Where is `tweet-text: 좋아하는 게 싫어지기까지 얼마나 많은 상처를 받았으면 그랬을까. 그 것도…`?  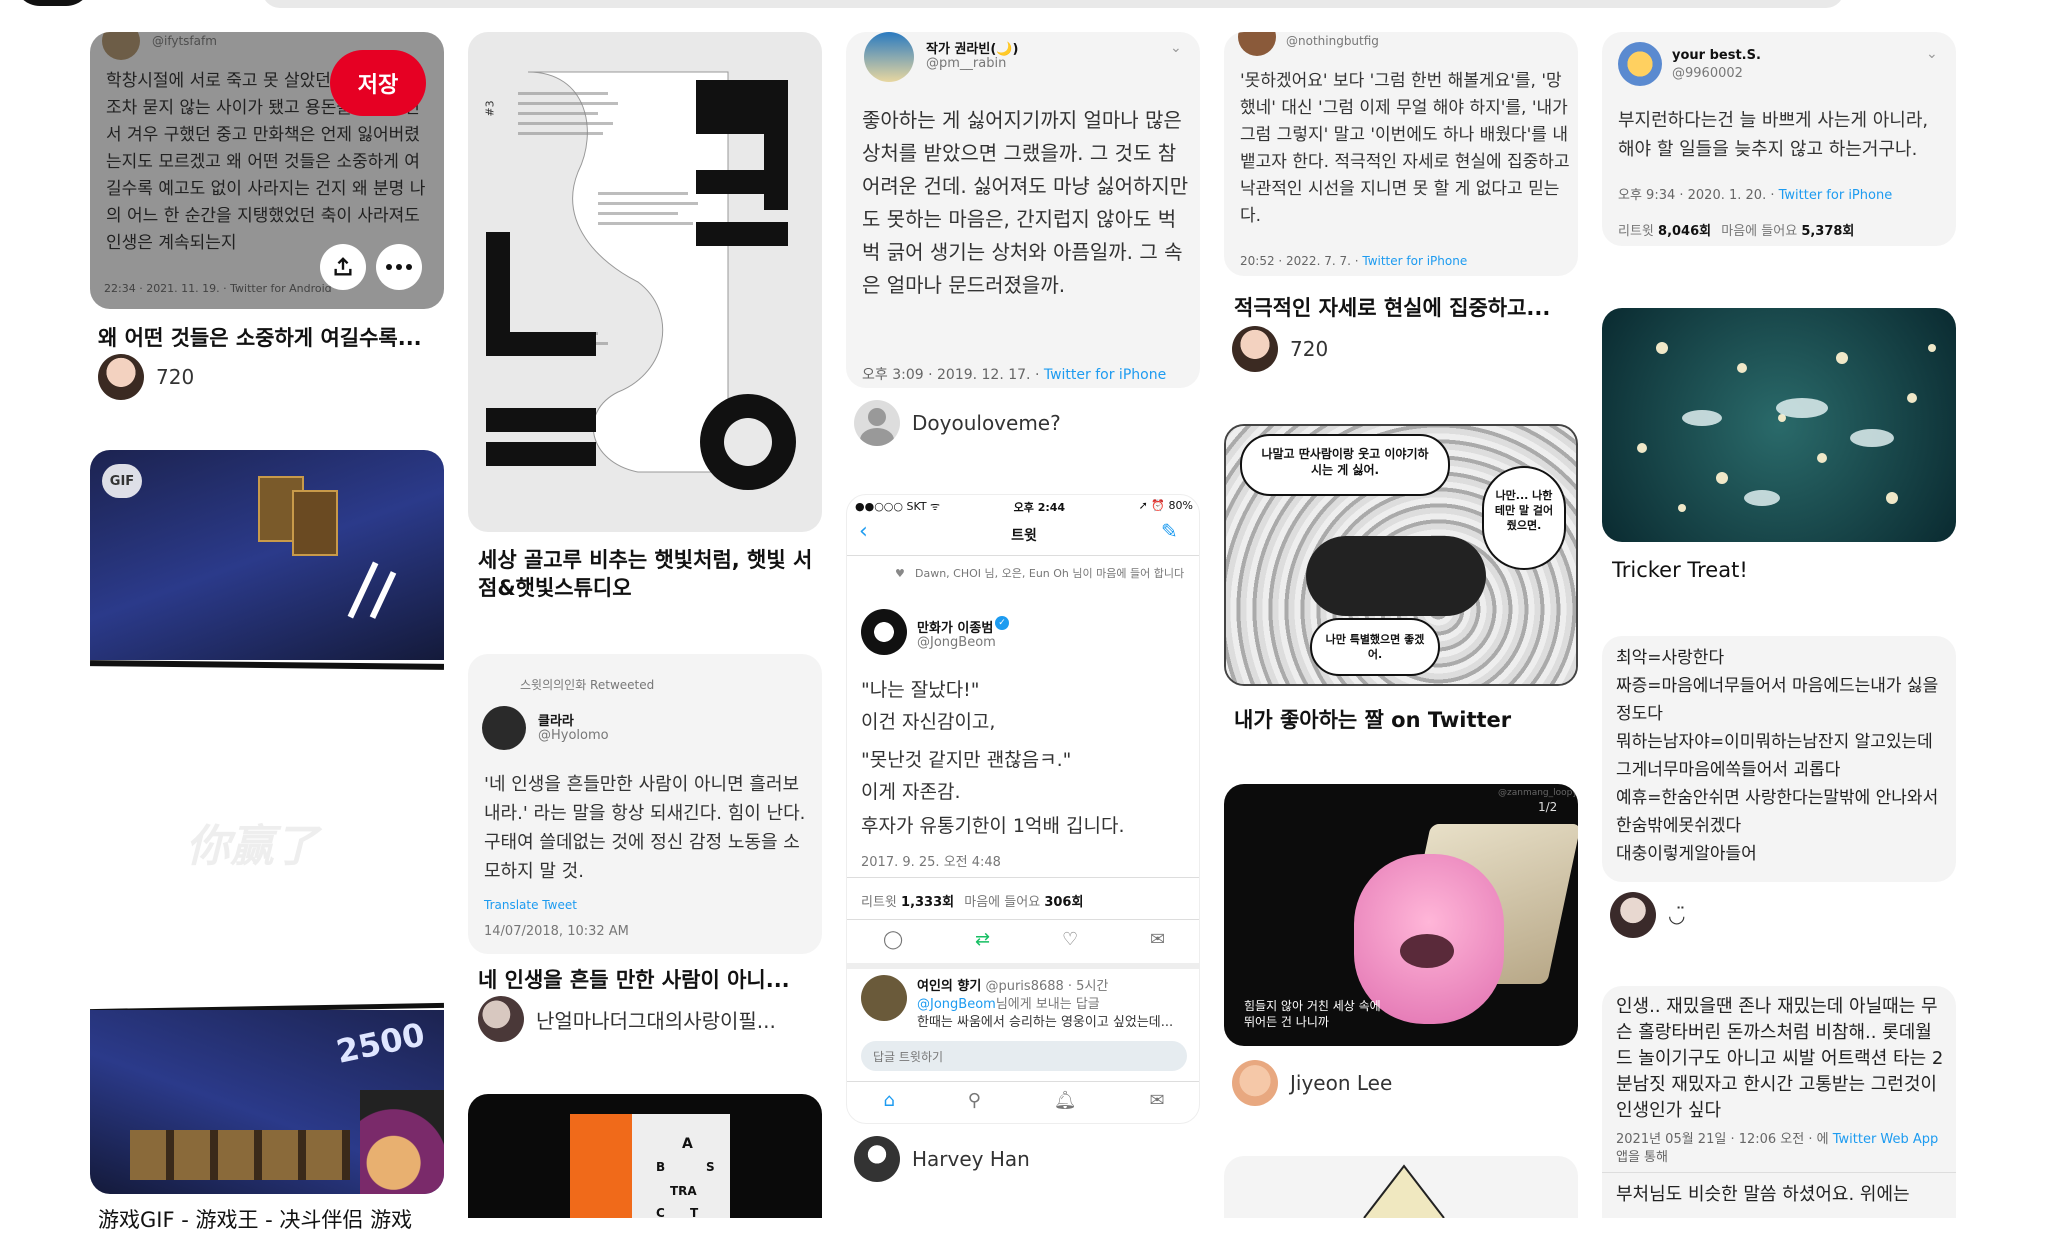
tweet-text: 좋아하는 게 싫어지기까지 얼마나 많은 상처를 받았으면 그랬을까. 그 것도… is located at coordinates (1025, 202).